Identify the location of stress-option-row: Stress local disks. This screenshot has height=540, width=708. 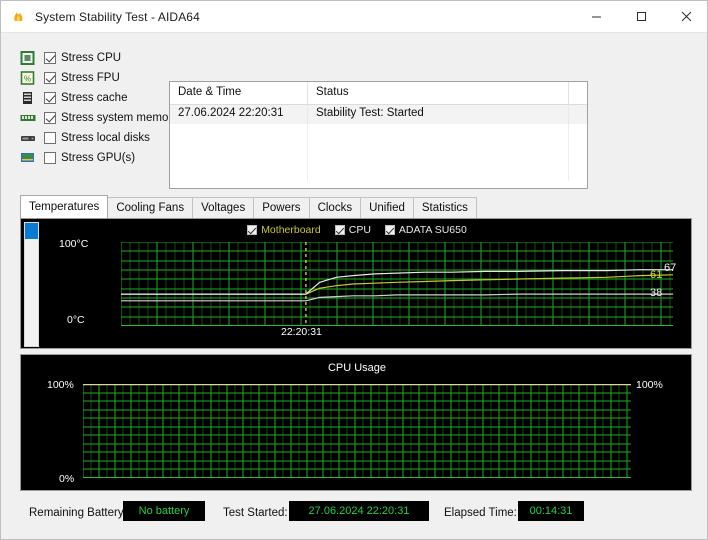
(100, 138).